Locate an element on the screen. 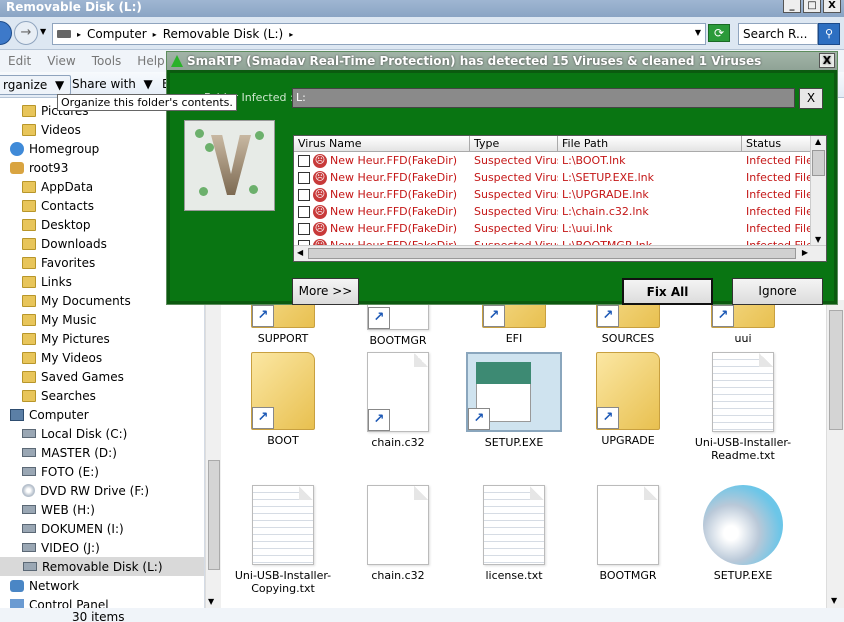 This screenshot has width=844, height=622. scroll-right-arrow-icon: ▶ is located at coordinates (805, 252).